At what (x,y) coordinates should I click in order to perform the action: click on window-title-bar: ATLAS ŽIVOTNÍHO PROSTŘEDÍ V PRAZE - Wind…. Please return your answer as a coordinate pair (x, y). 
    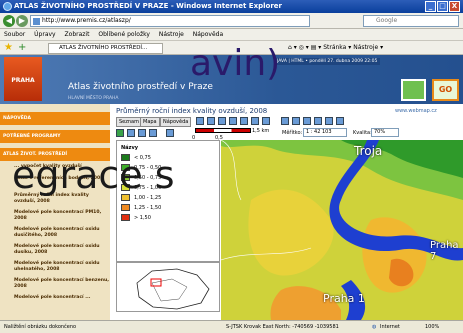
    Looking at the image, I should click on (231, 6).